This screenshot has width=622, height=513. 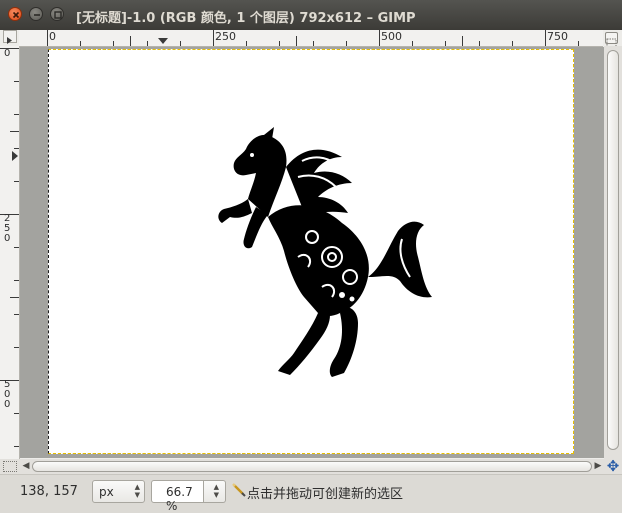 What do you see at coordinates (311, 38) in the screenshot?
I see `horizontal-ruler: 0 250 500 750` at bounding box center [311, 38].